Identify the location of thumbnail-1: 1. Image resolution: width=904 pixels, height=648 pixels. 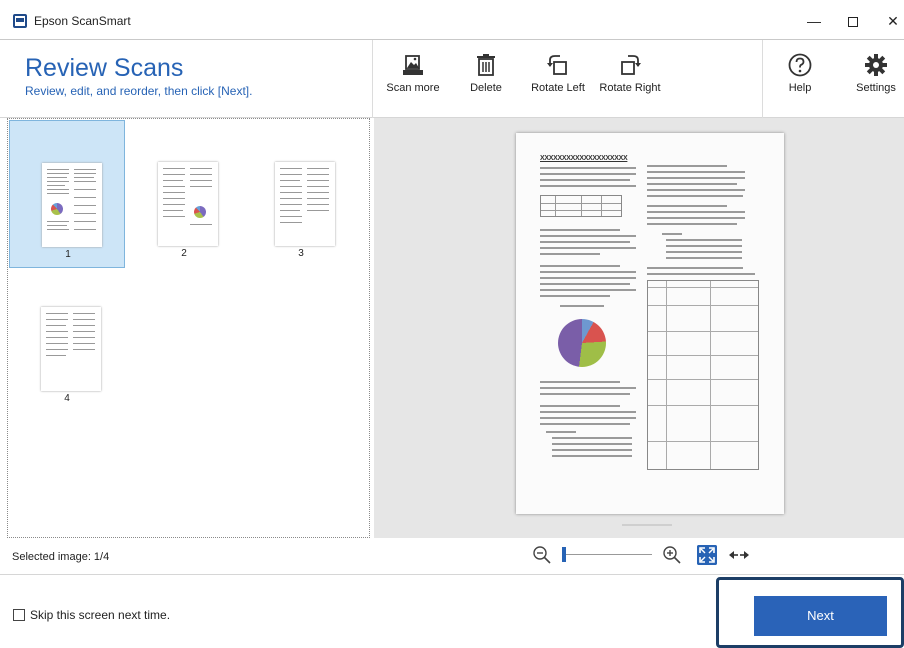
(67, 194).